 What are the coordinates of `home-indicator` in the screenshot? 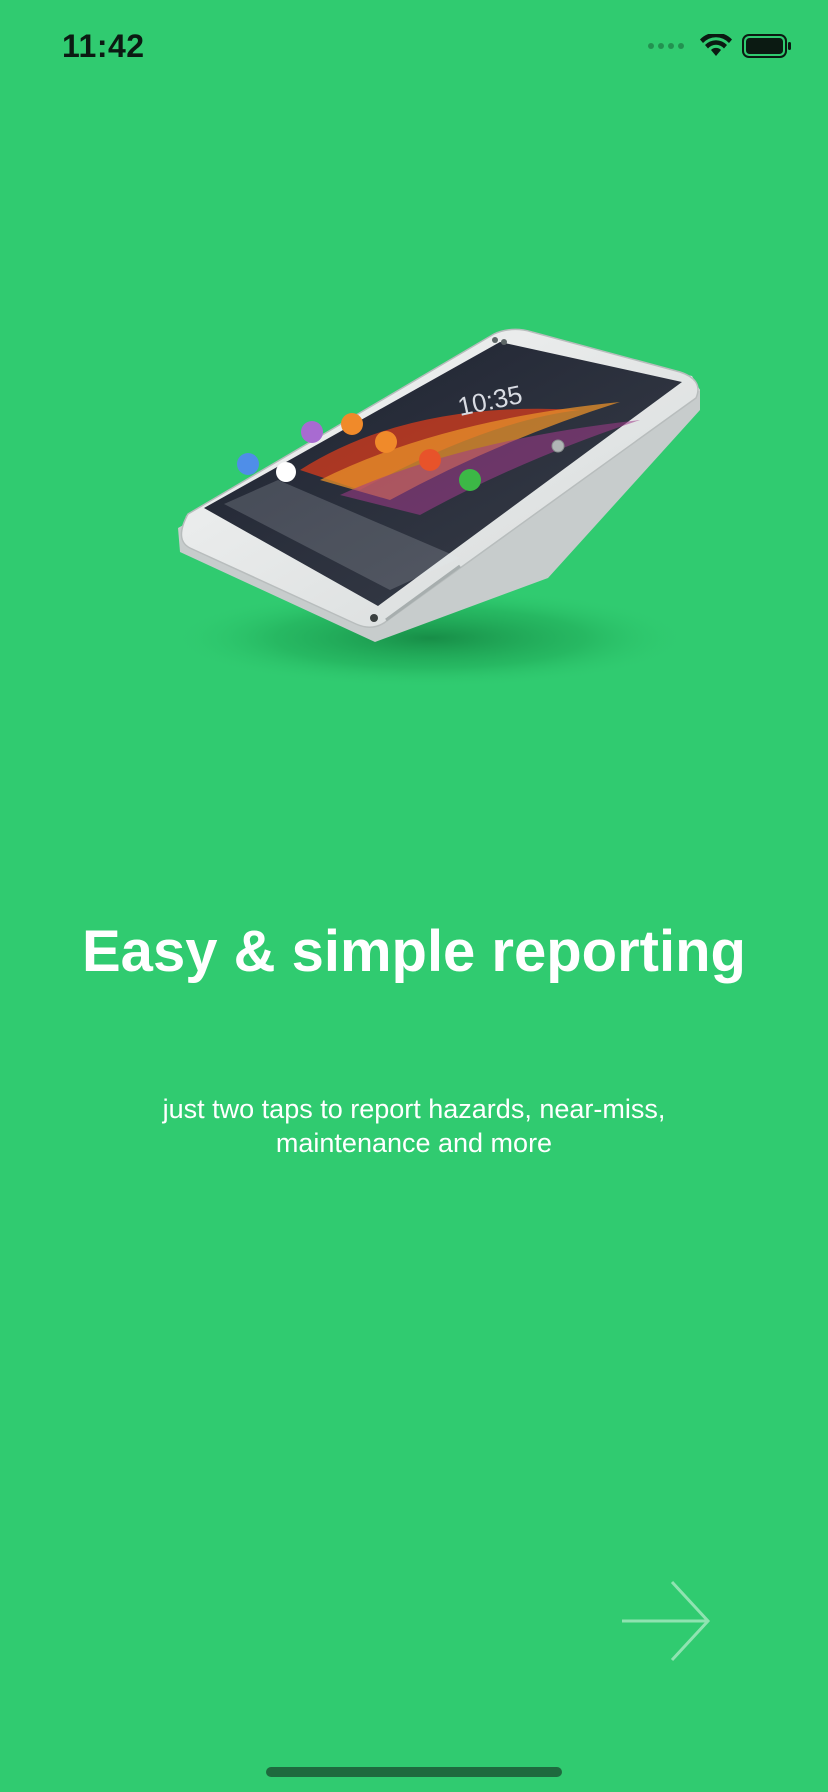 It's located at (414, 1772).